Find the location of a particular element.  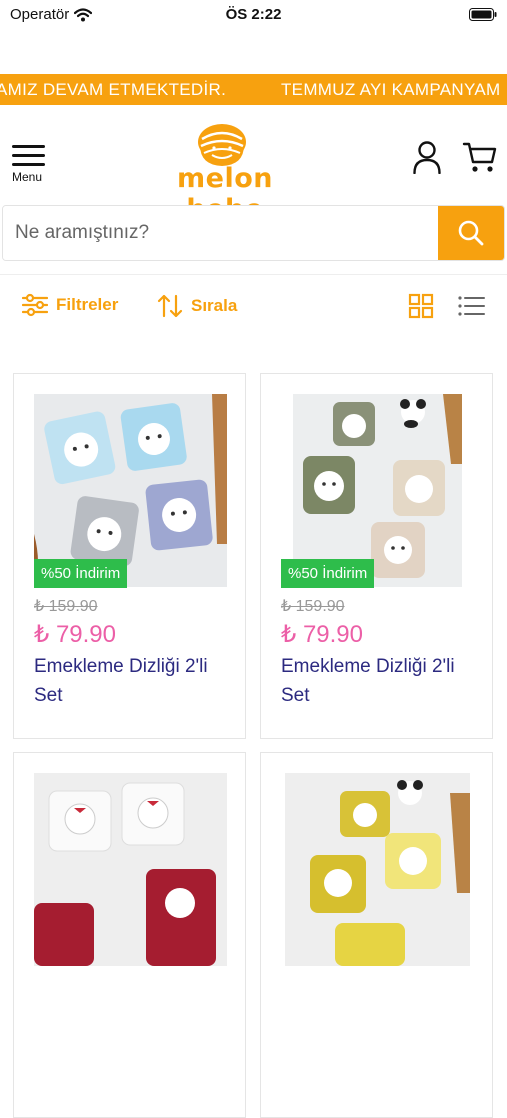

menu-label: Menu is located at coordinates (27, 177).